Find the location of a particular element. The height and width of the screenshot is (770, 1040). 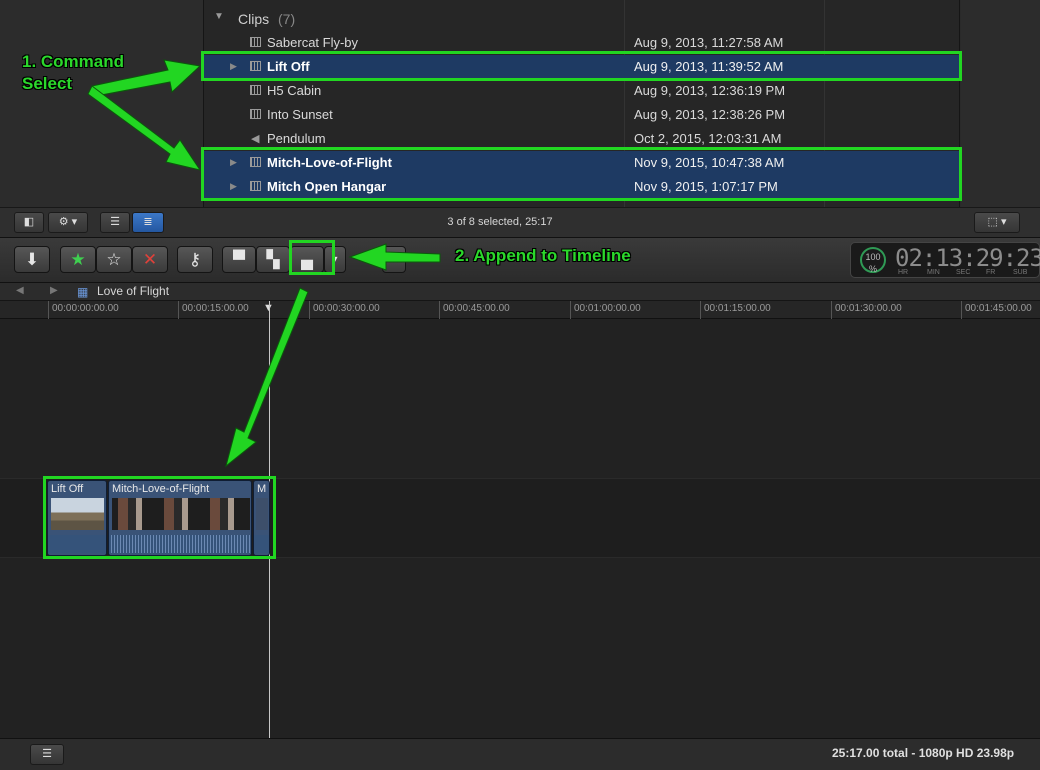

clips-group-label: Clips is located at coordinates (254, 19).